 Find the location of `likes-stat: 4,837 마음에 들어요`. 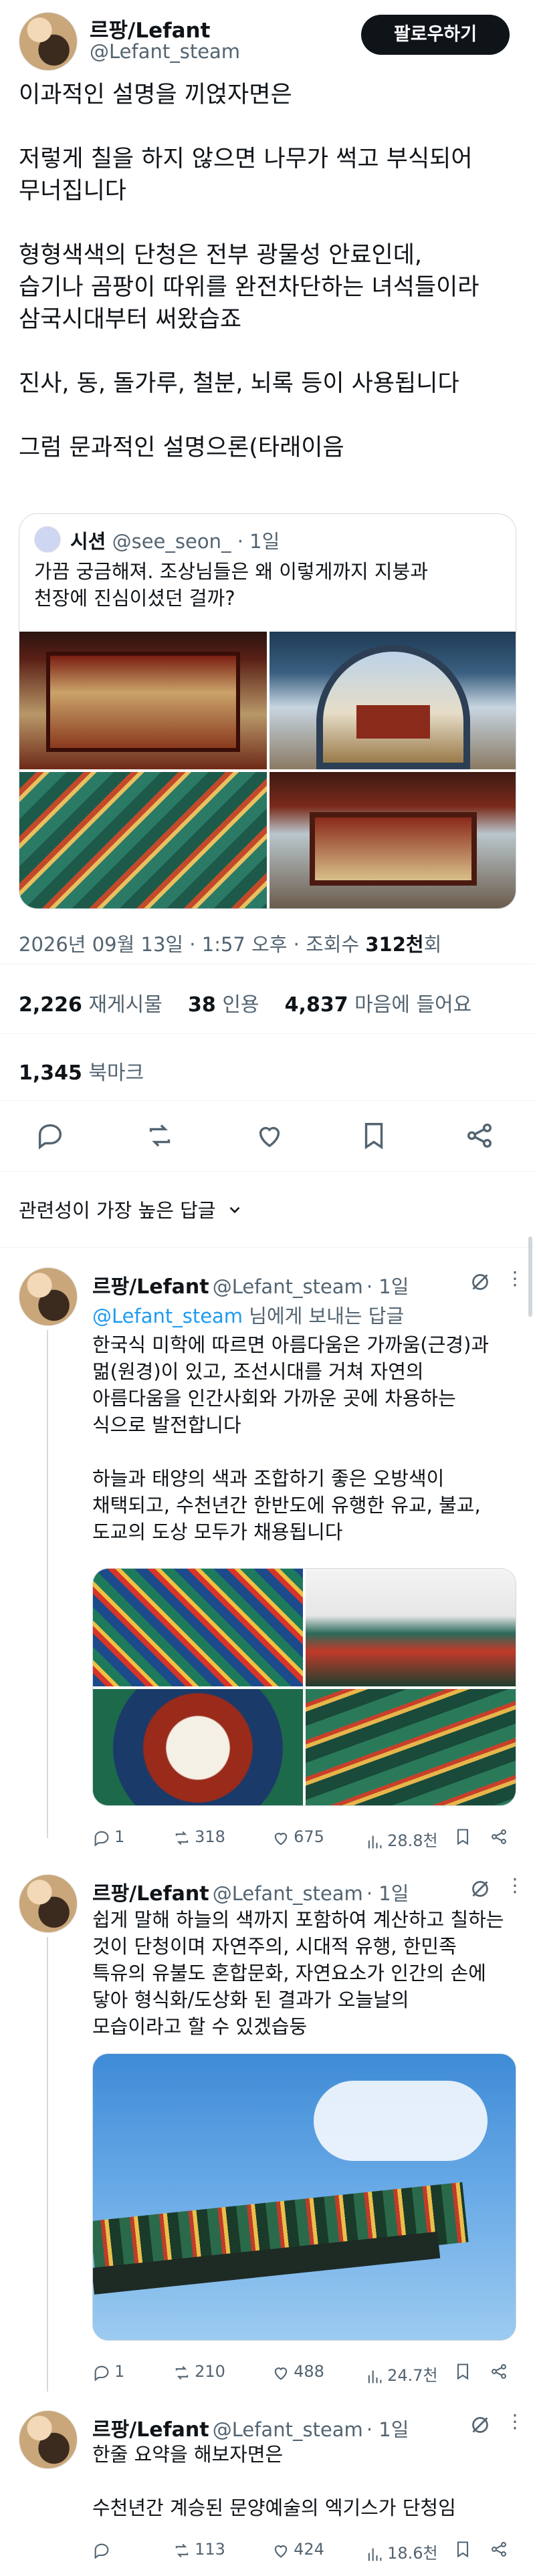

likes-stat: 4,837 마음에 들어요 is located at coordinates (378, 1005).